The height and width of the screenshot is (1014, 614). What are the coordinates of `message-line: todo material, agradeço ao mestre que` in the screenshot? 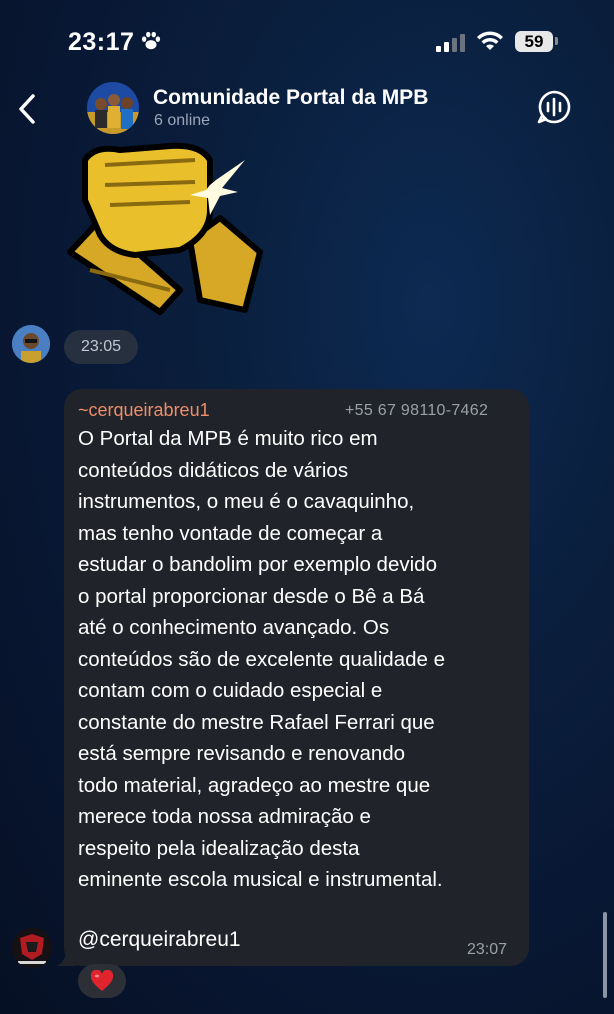 It's located at (254, 785).